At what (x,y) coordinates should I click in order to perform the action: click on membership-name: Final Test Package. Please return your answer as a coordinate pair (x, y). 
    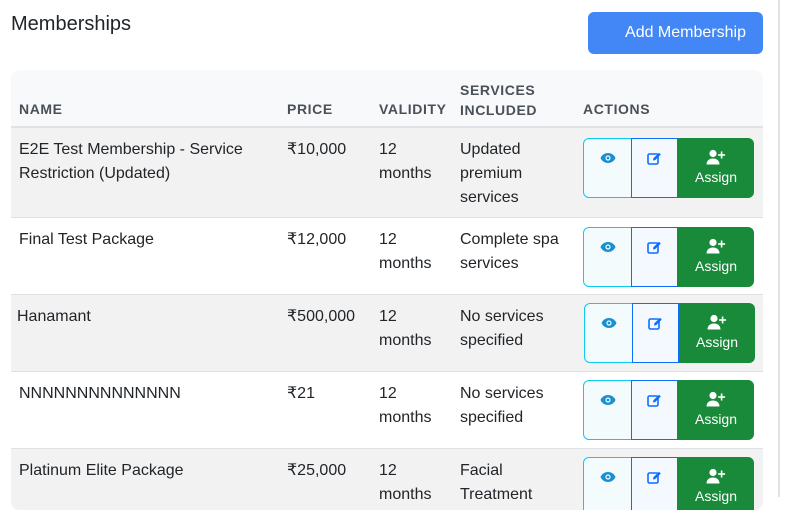
    Looking at the image, I should click on (86, 239).